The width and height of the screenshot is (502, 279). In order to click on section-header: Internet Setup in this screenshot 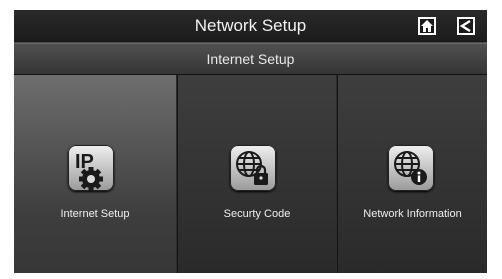, I will do `click(250, 59)`.